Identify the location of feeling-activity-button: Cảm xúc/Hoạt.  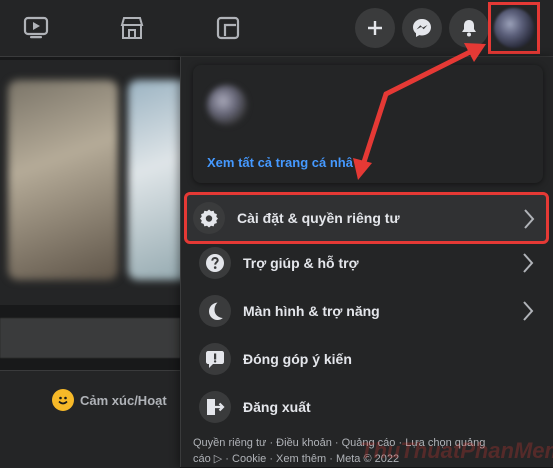
(109, 400).